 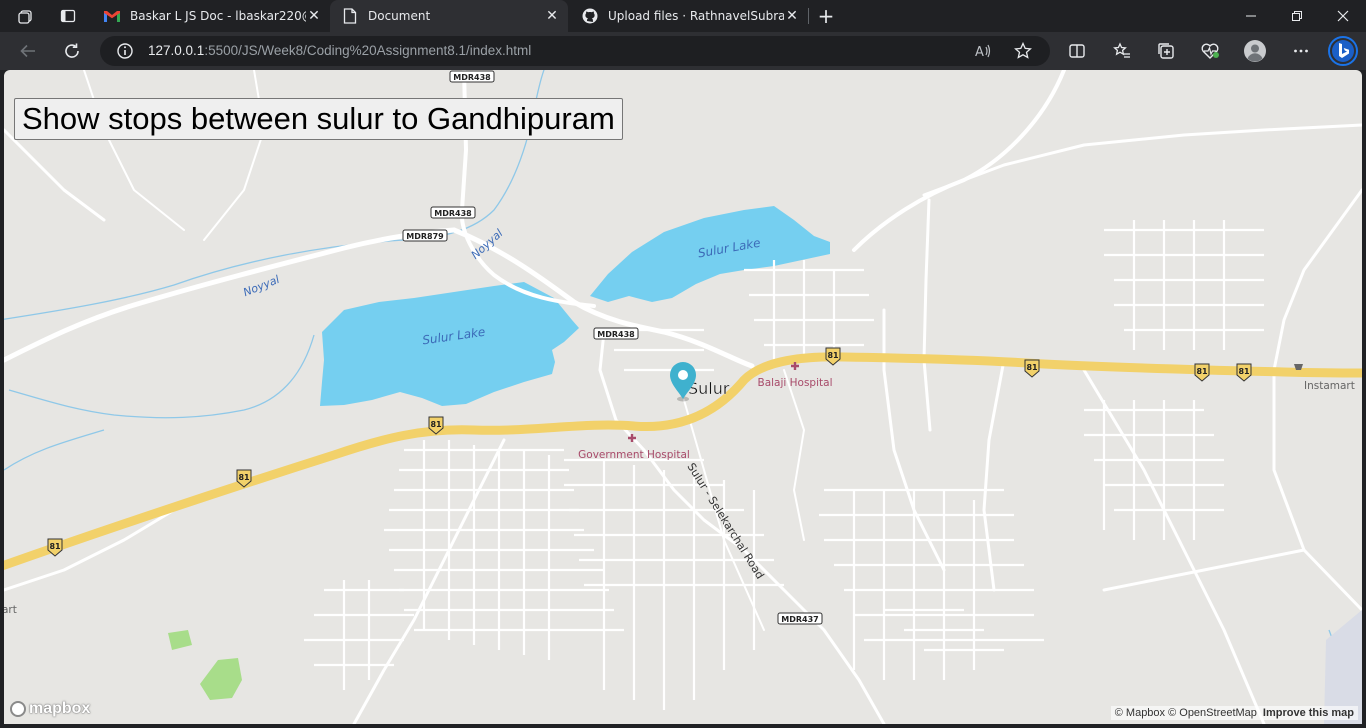 I want to click on sulur-lake-west, so click(x=449, y=344).